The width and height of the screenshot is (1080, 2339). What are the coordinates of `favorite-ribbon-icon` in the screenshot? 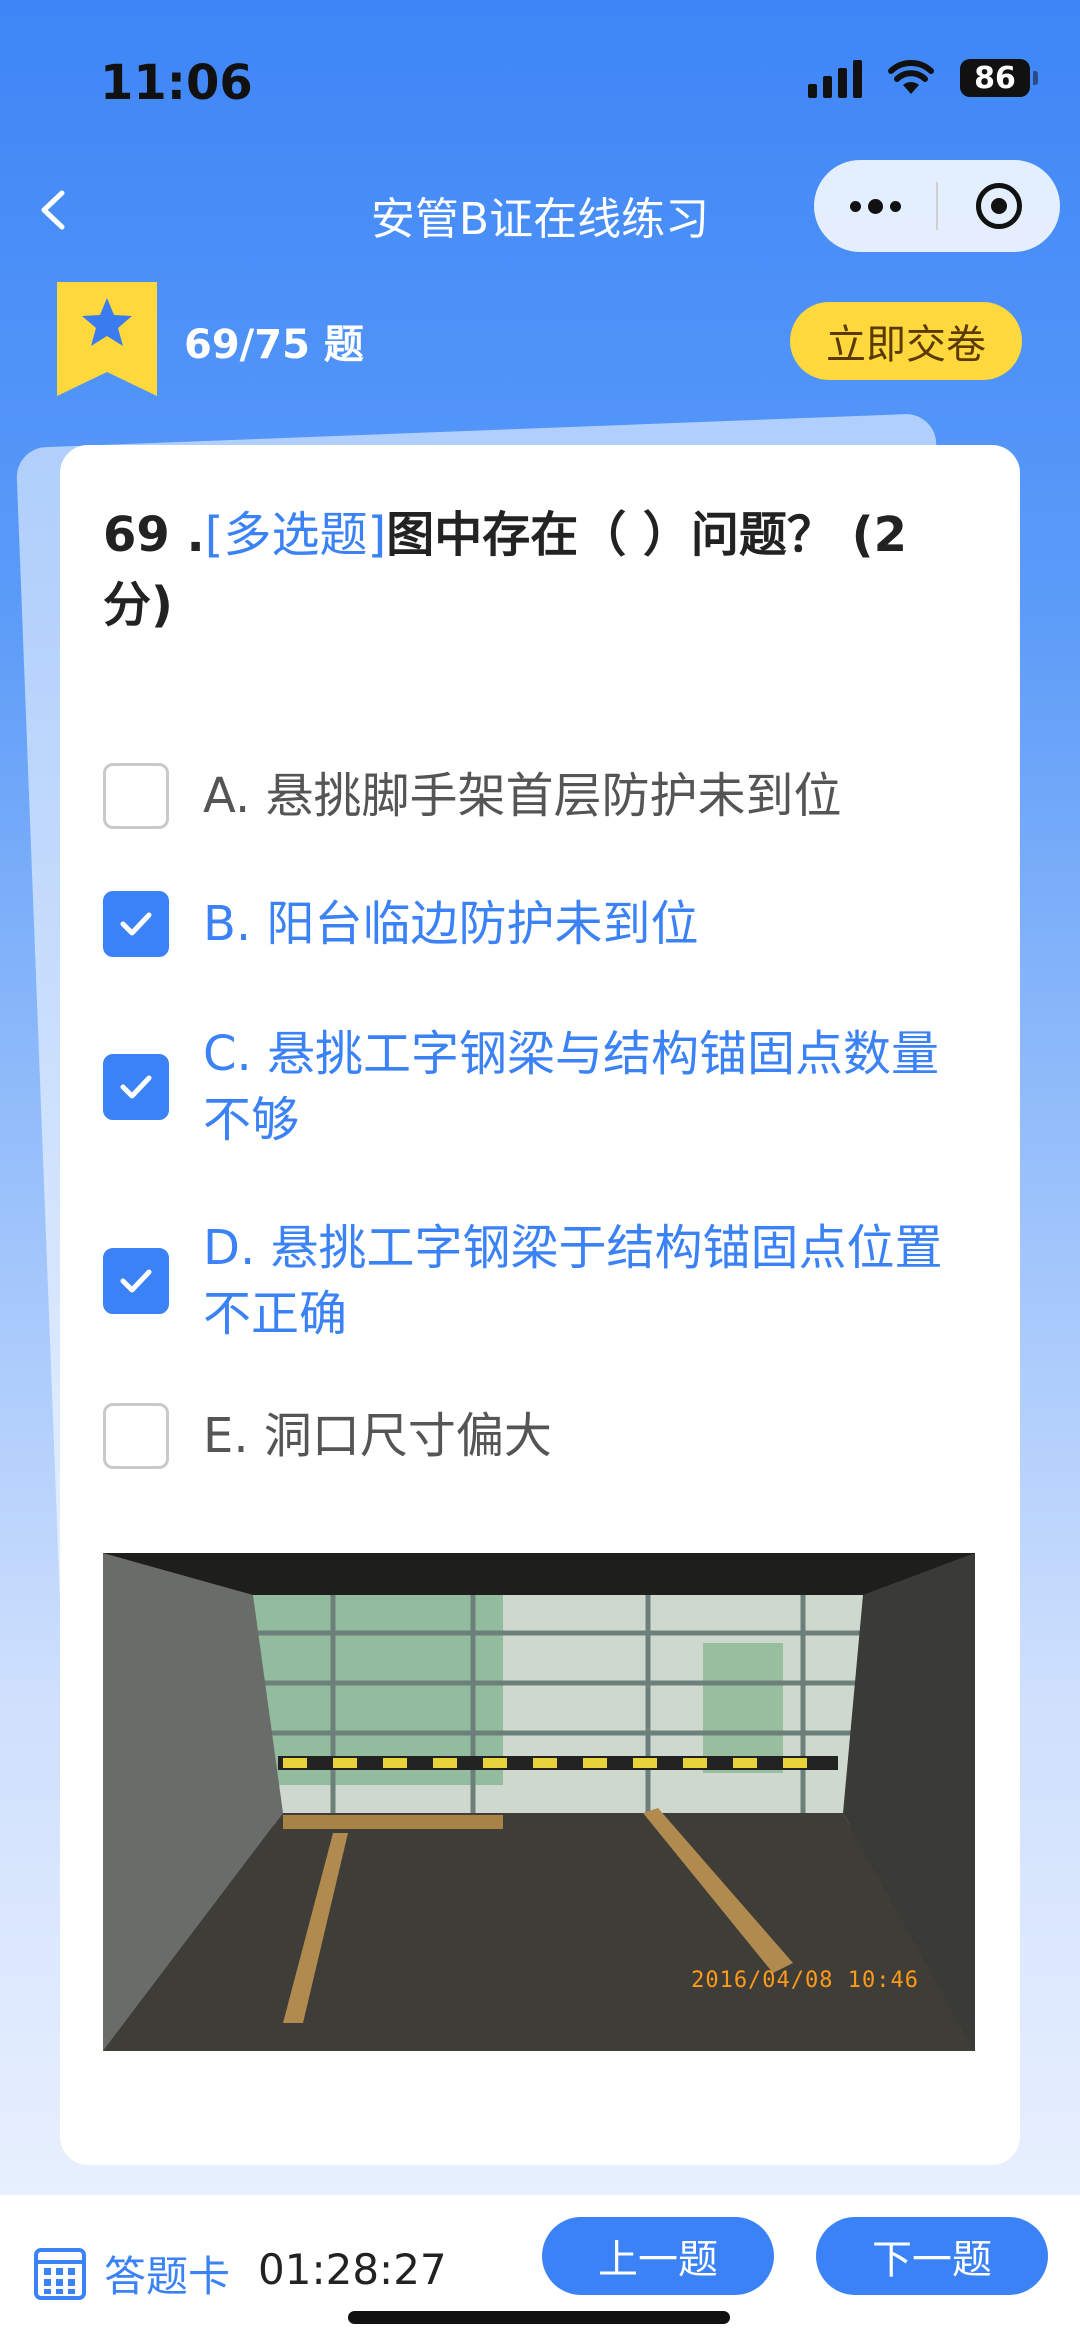 It's located at (107, 339).